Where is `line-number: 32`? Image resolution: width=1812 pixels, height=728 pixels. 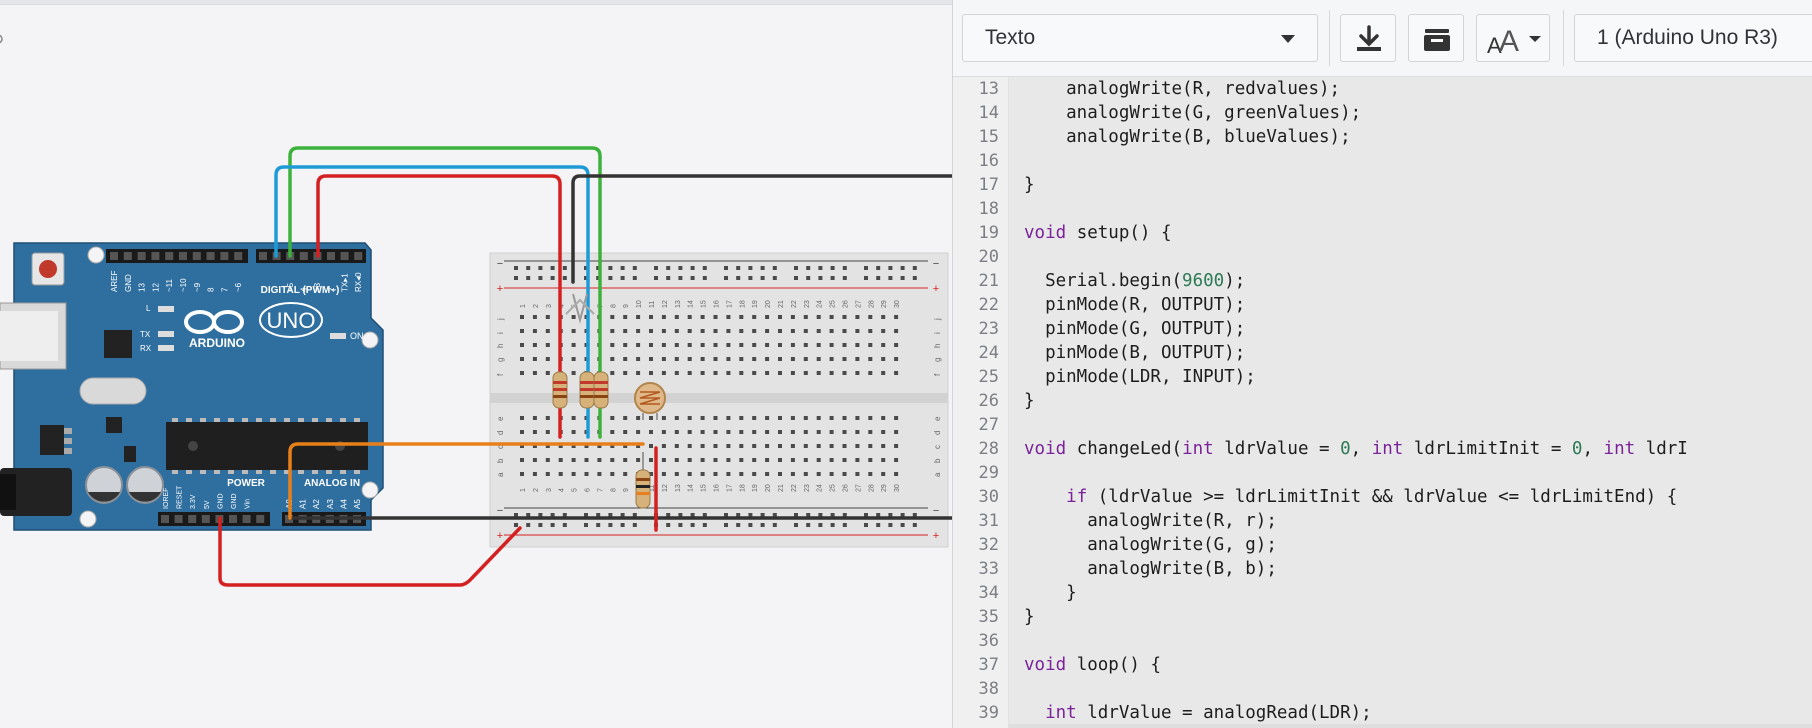 line-number: 32 is located at coordinates (988, 545).